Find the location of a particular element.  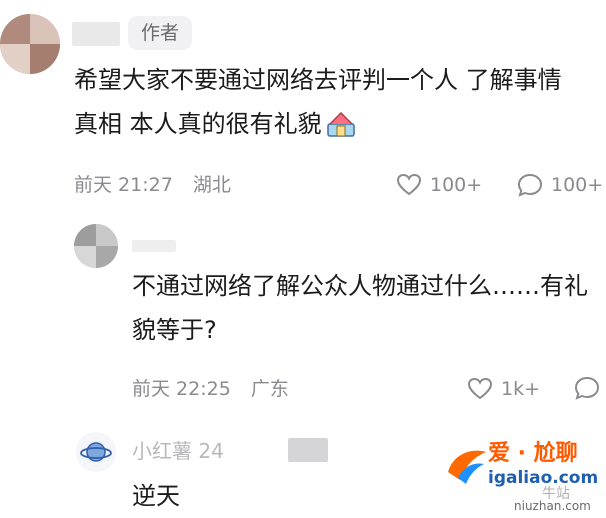

reply-reply-button is located at coordinates (587, 388).